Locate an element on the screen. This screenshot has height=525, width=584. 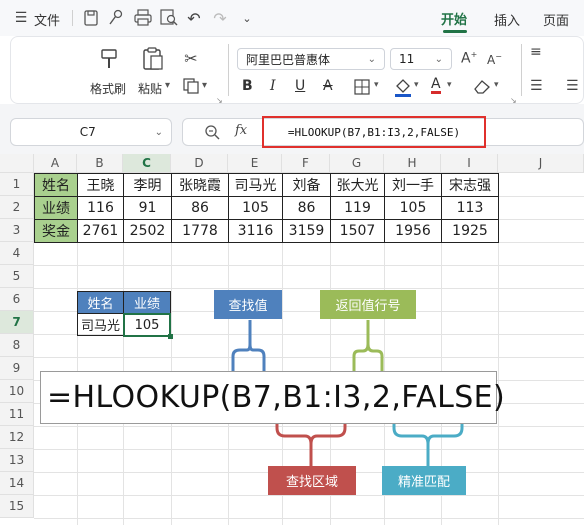
big-formula-text: =HLOOKUP(B7,B1:I3,2,FALSE) is located at coordinates (276, 397).